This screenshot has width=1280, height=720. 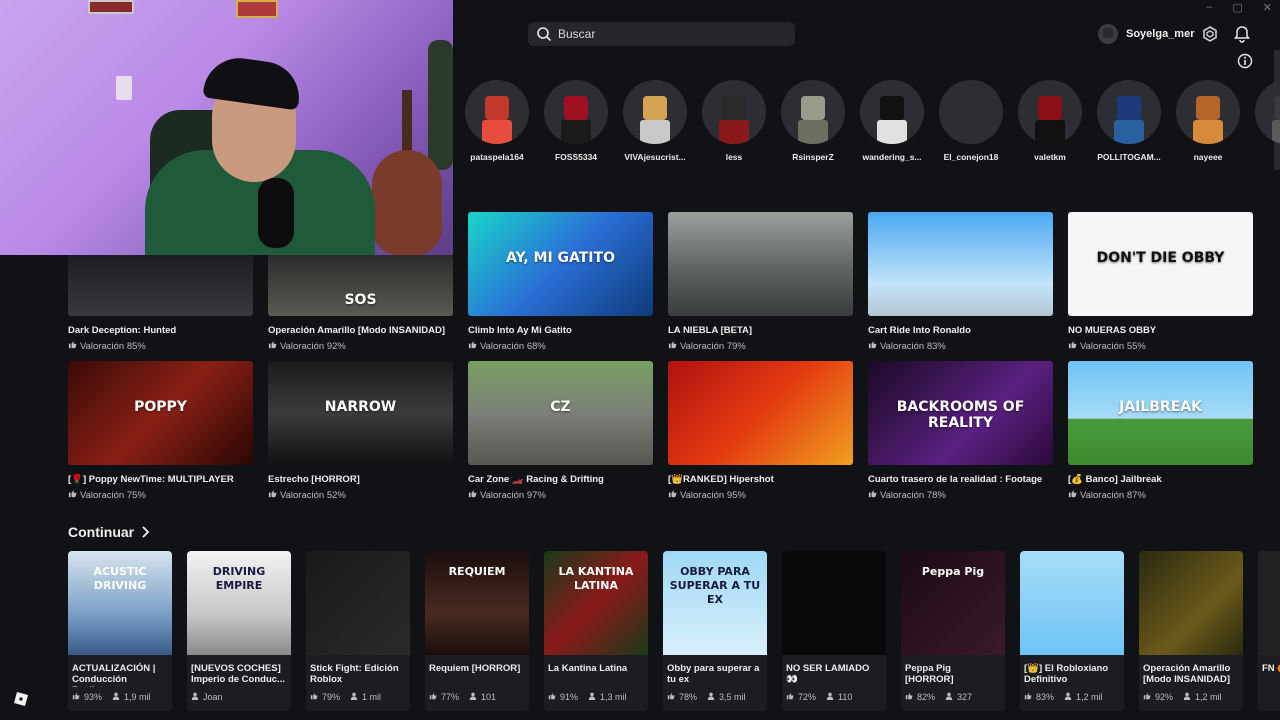 I want to click on continue-card: Stick Fight: Edición Roblox 79% 1 mil, so click(x=358, y=631).